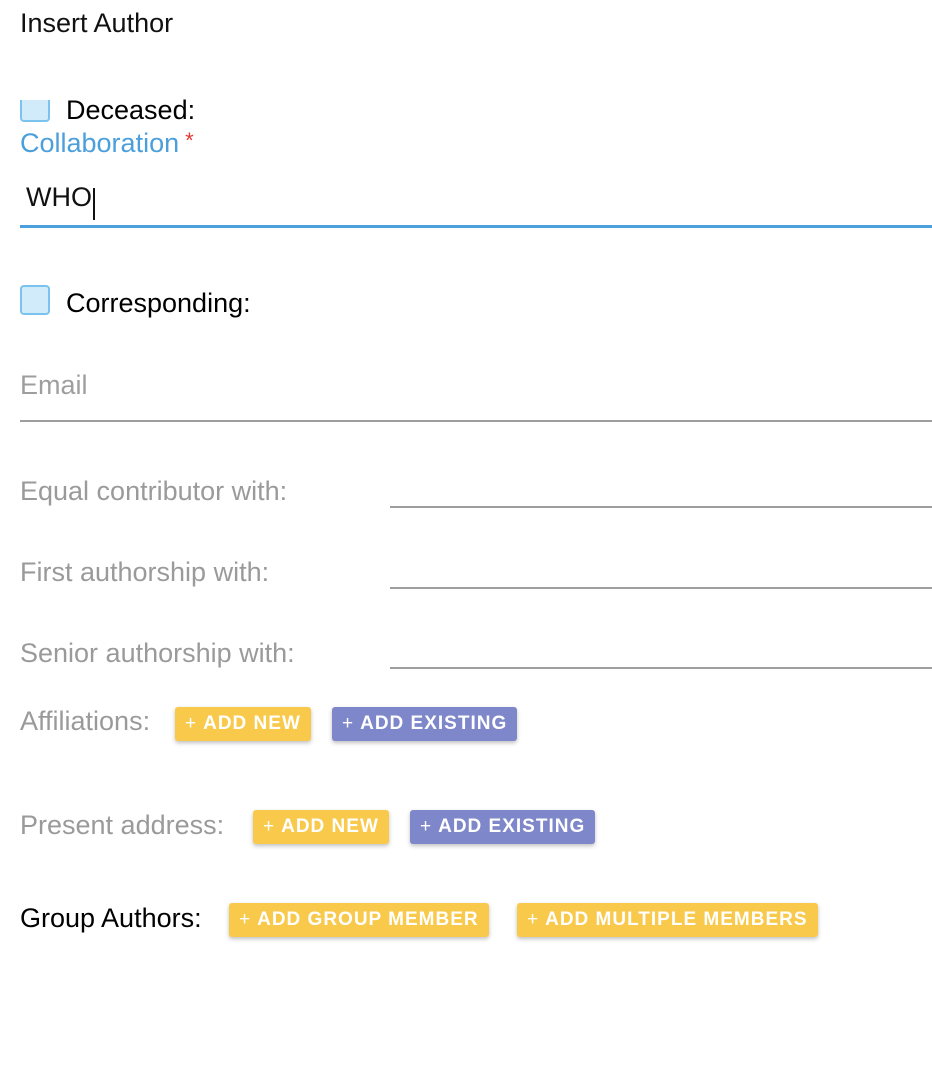 The image size is (932, 1084). Describe the element at coordinates (661, 491) in the screenshot. I see `equal-contributor-input` at that location.